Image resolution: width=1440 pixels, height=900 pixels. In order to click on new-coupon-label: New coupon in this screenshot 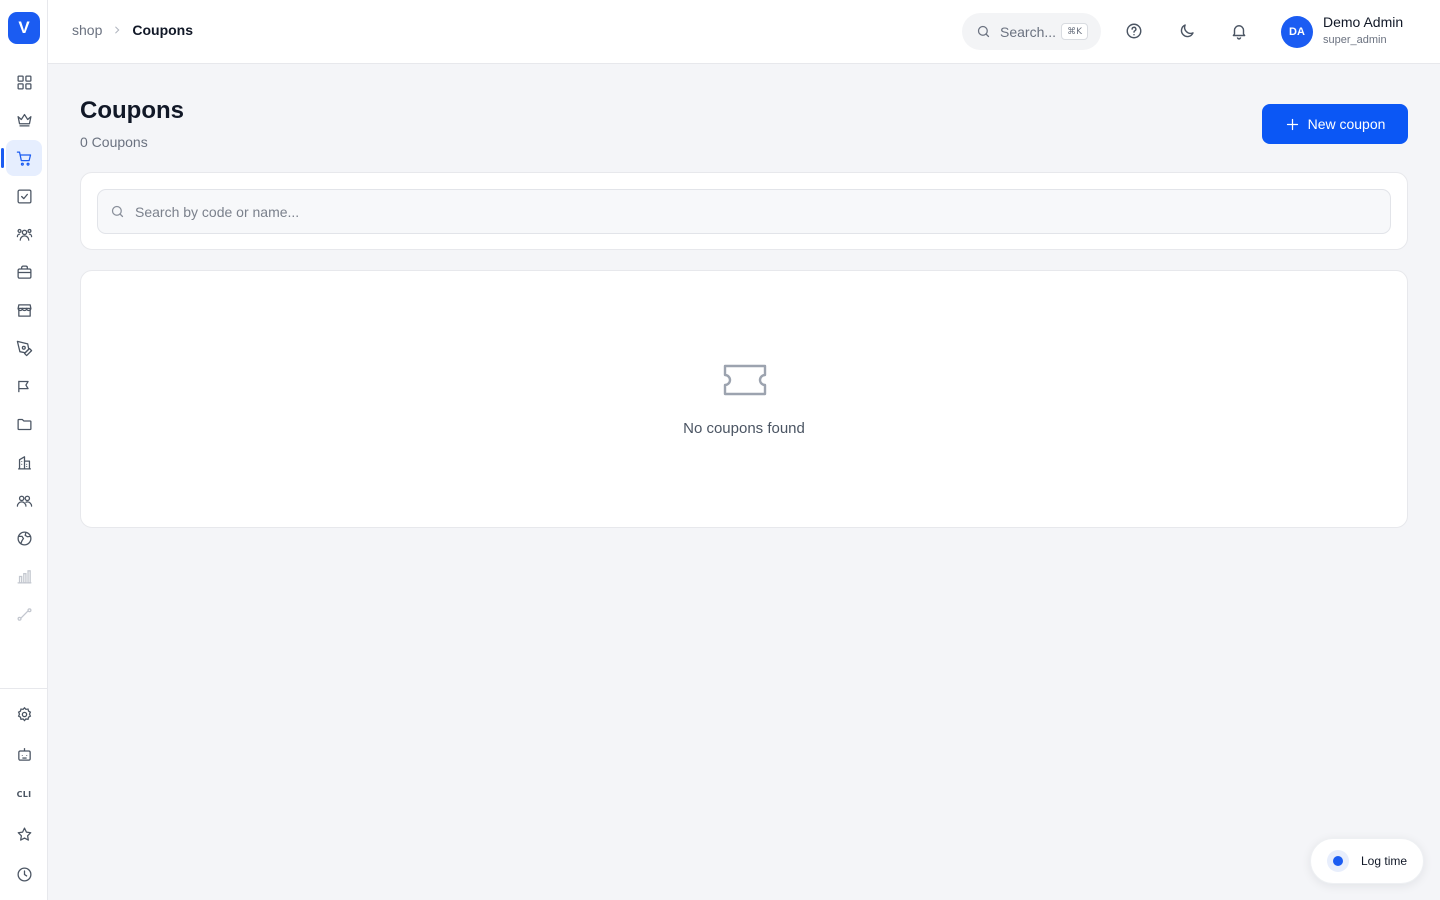, I will do `click(1346, 124)`.